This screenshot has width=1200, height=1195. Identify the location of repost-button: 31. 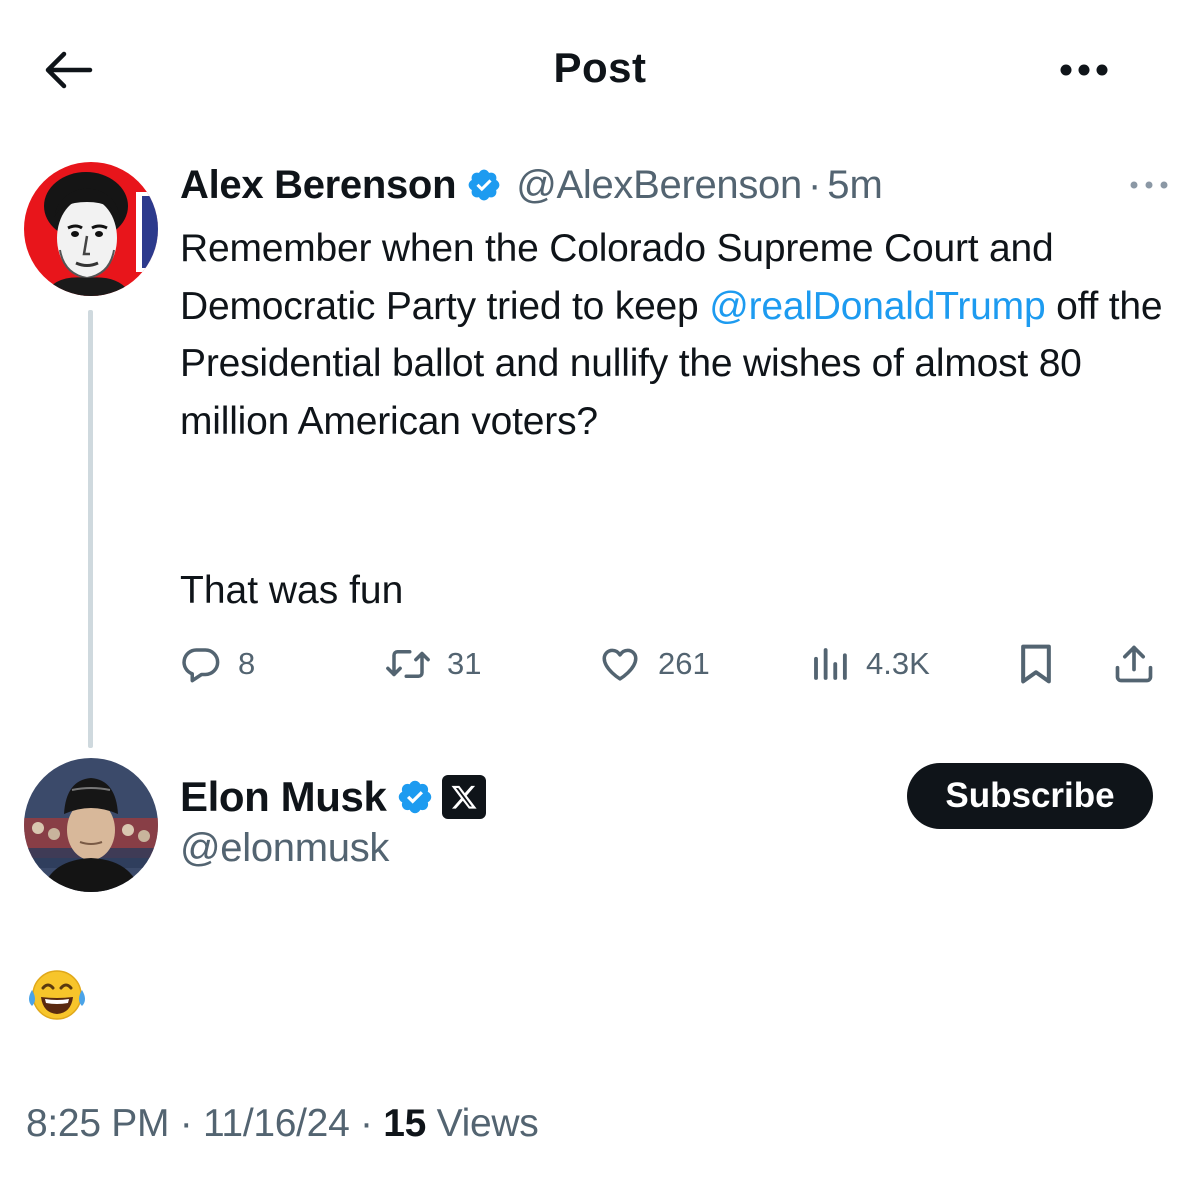
(433, 664).